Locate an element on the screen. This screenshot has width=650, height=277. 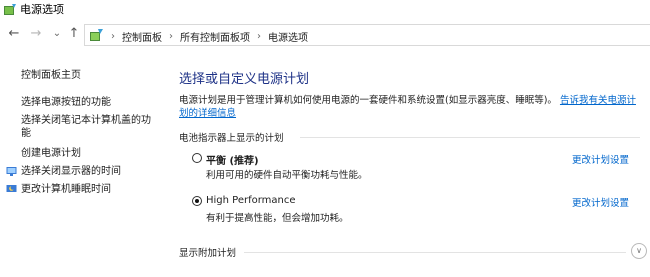
page-title: 选择或自定义电源计划 is located at coordinates (244, 79).